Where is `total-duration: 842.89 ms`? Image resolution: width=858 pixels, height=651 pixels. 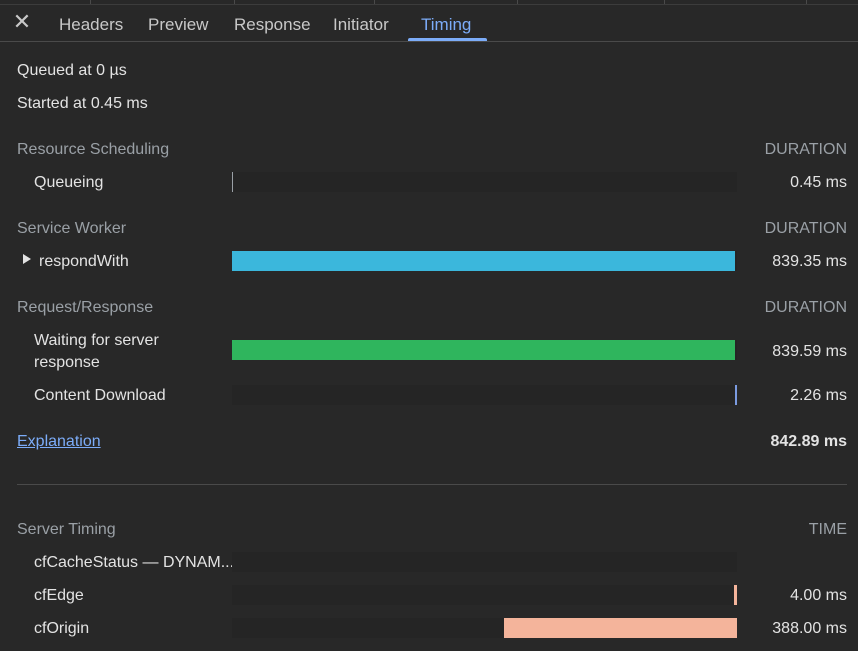 total-duration: 842.89 ms is located at coordinates (808, 441).